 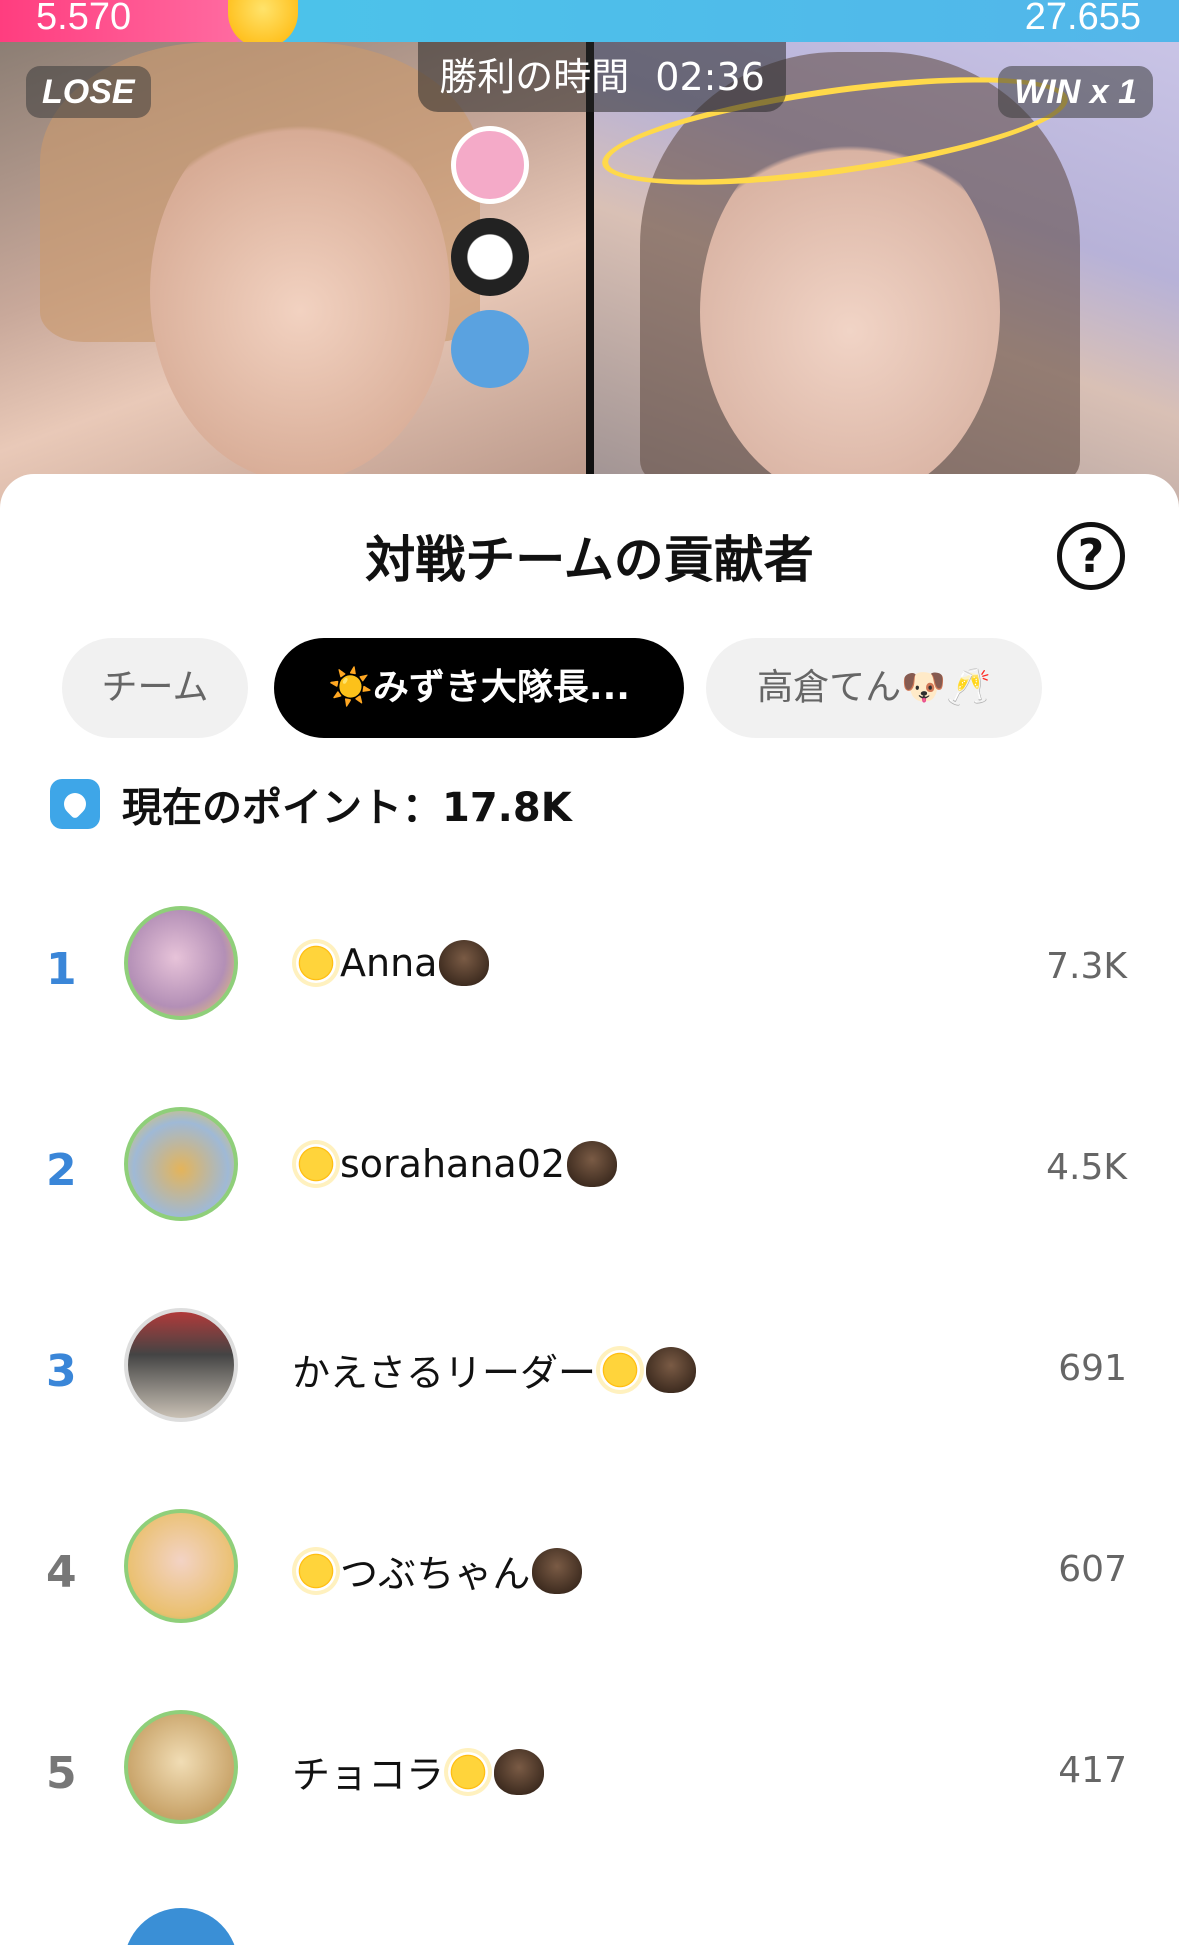 I want to click on current-points: 現在のポイント：17.8K, so click(x=311, y=804).